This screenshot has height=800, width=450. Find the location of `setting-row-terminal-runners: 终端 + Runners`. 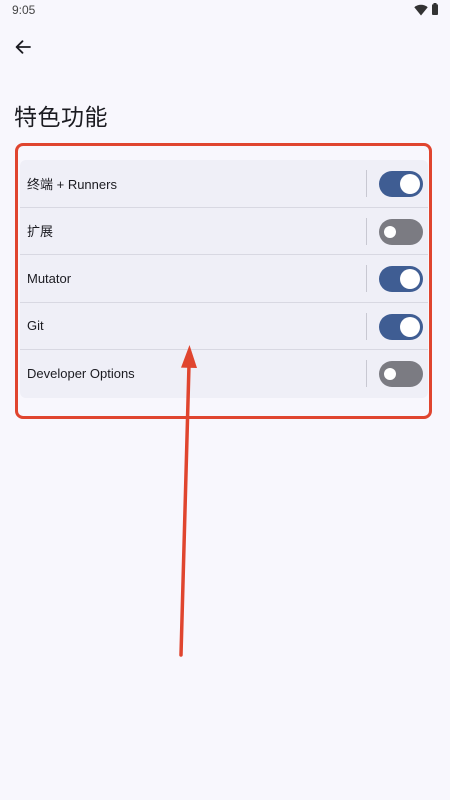

setting-row-terminal-runners: 终端 + Runners is located at coordinates (224, 184).